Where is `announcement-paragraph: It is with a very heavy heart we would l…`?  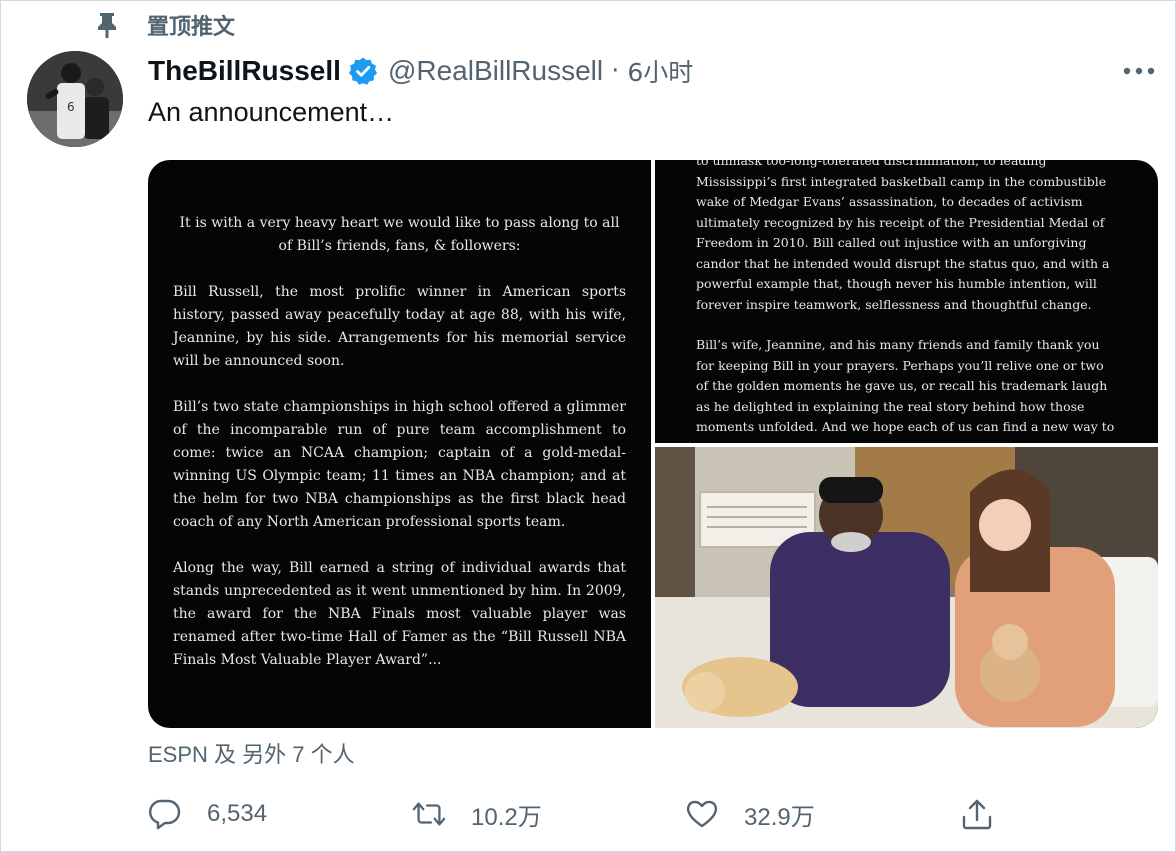 announcement-paragraph: It is with a very heavy heart we would l… is located at coordinates (399, 234).